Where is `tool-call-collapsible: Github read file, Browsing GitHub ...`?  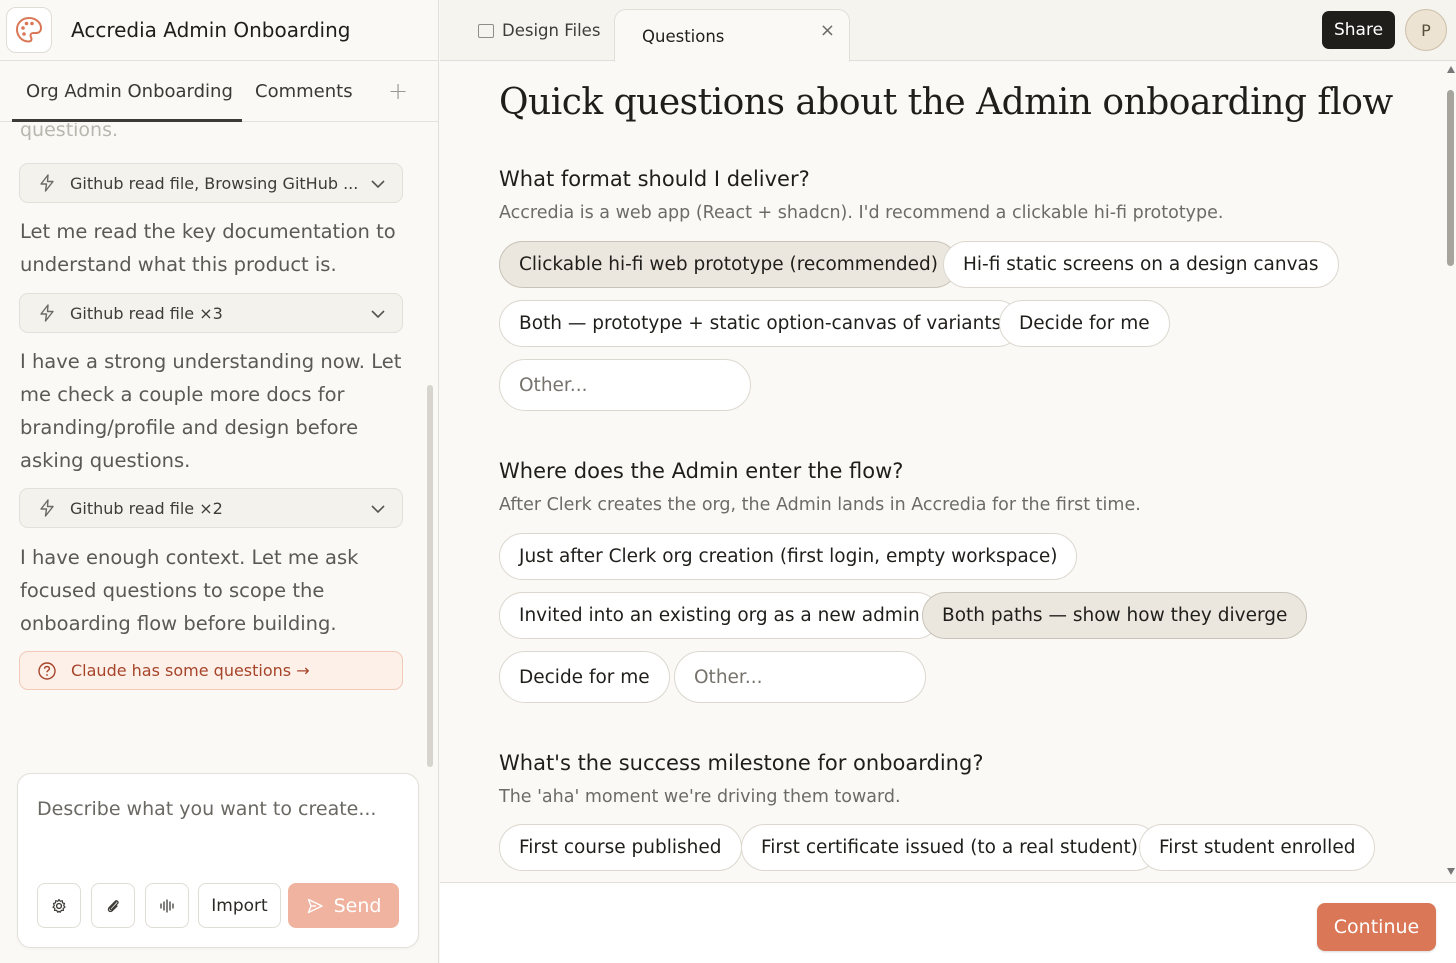 tool-call-collapsible: Github read file, Browsing GitHub ... is located at coordinates (211, 183).